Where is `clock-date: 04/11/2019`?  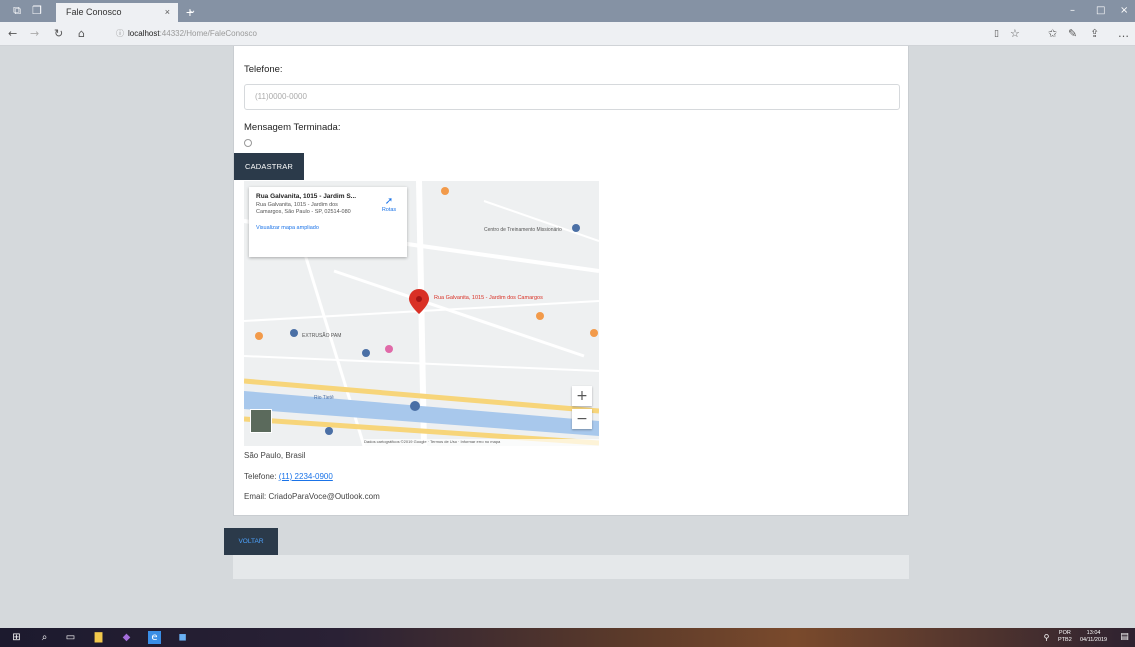 clock-date: 04/11/2019 is located at coordinates (1094, 640).